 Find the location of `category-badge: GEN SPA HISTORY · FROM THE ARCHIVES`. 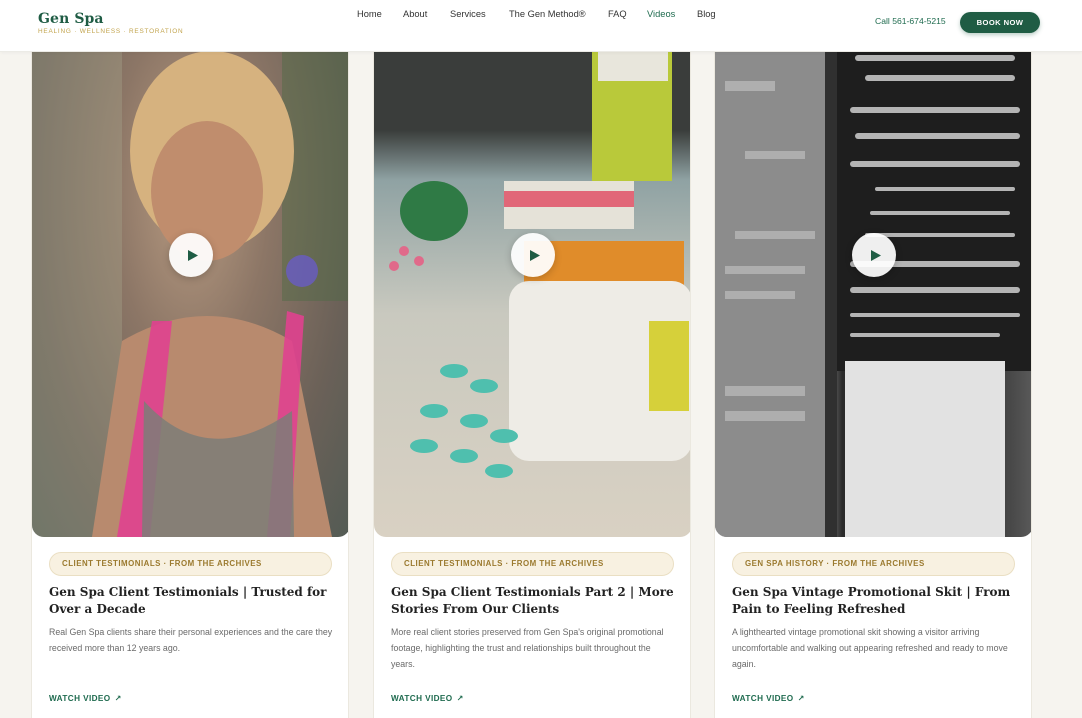

category-badge: GEN SPA HISTORY · FROM THE ARCHIVES is located at coordinates (873, 564).